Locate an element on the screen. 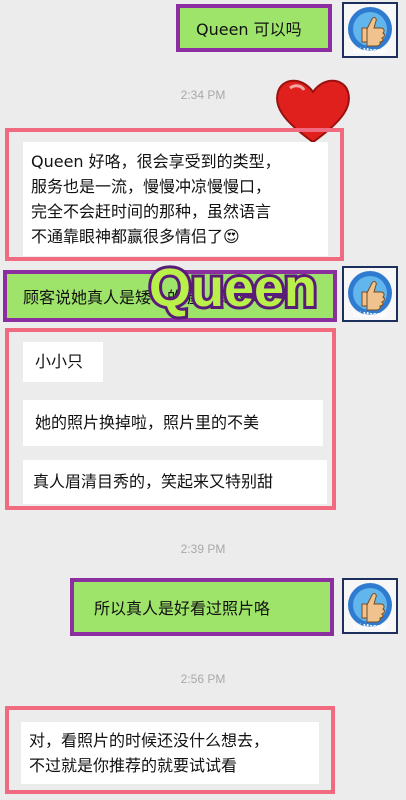  message-line: 不通靠眼神都赢很多情侣了😍 is located at coordinates (135, 236).